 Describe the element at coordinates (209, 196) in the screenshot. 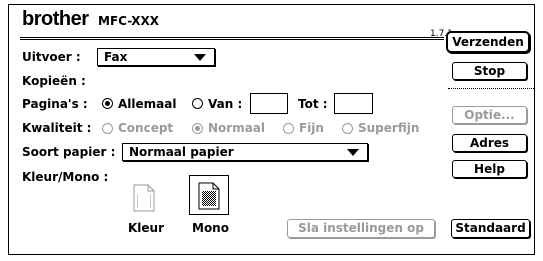

I see `mono-page-icon` at that location.